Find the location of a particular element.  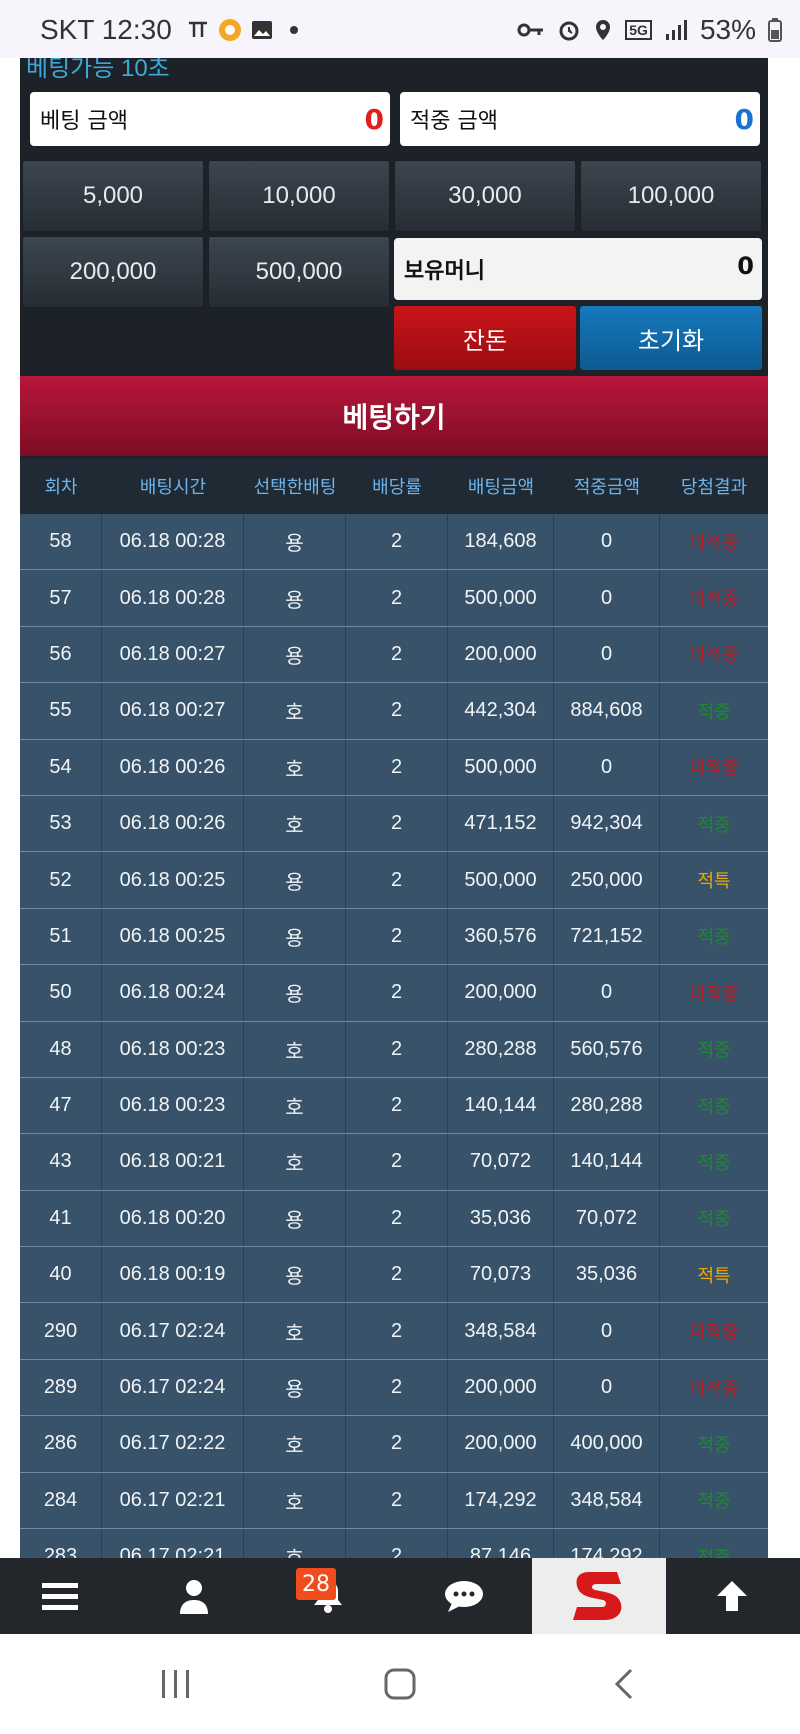

table-row: 50 06.18 00:24 용 2 200,000 0 미적중 is located at coordinates (394, 993).